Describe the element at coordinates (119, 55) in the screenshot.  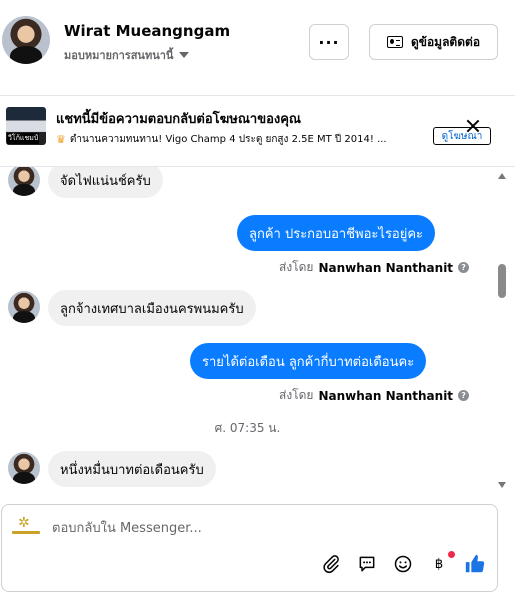
I see `assign-label: มอบหมายการสนทนานี้` at that location.